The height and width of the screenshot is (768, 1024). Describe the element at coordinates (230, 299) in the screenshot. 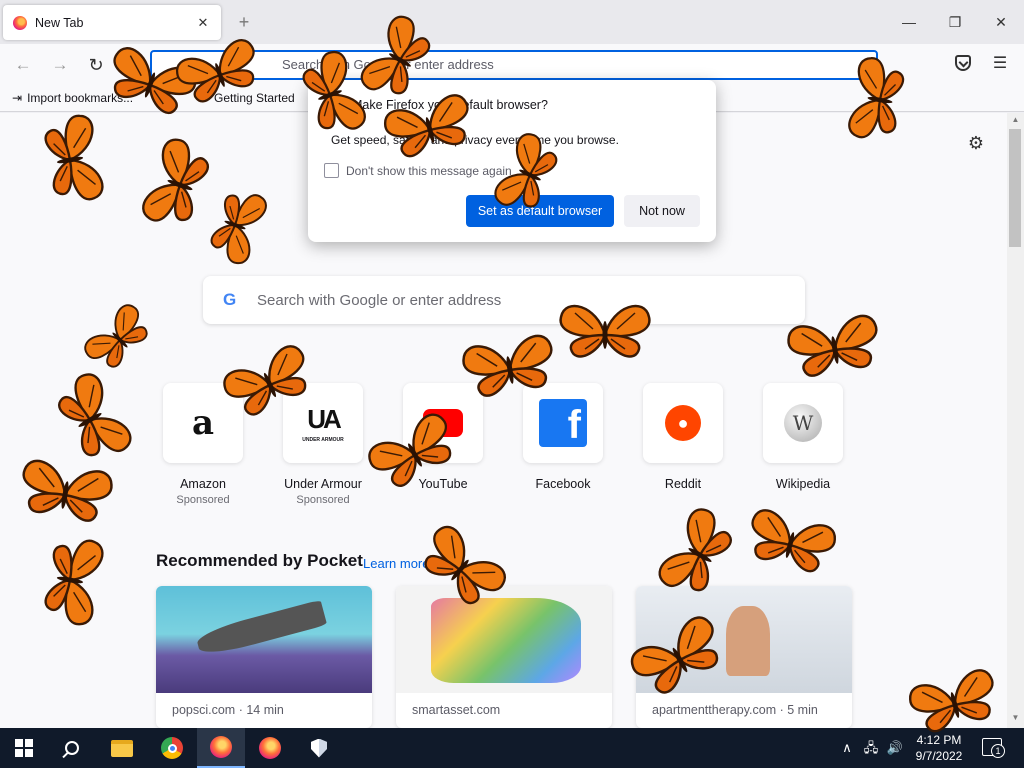

I see `google-g-icon: G` at that location.